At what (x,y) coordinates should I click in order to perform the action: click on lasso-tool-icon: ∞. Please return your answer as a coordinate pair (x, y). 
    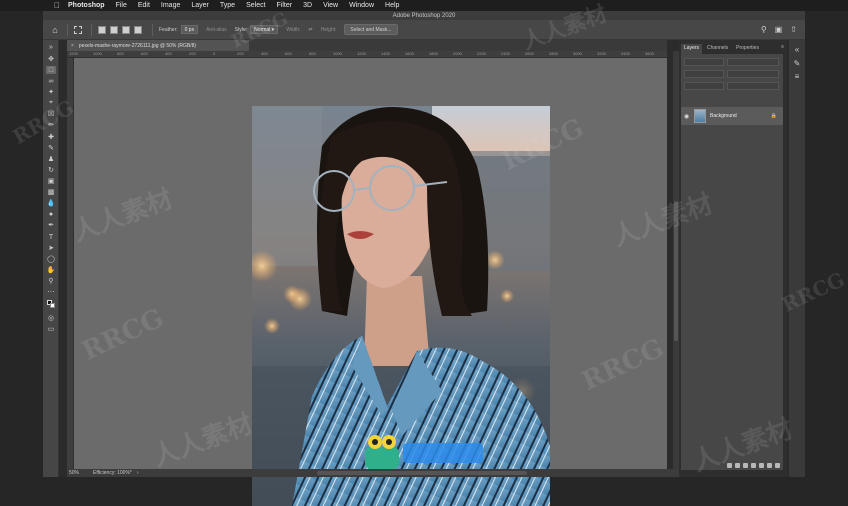
    Looking at the image, I should click on (51, 81).